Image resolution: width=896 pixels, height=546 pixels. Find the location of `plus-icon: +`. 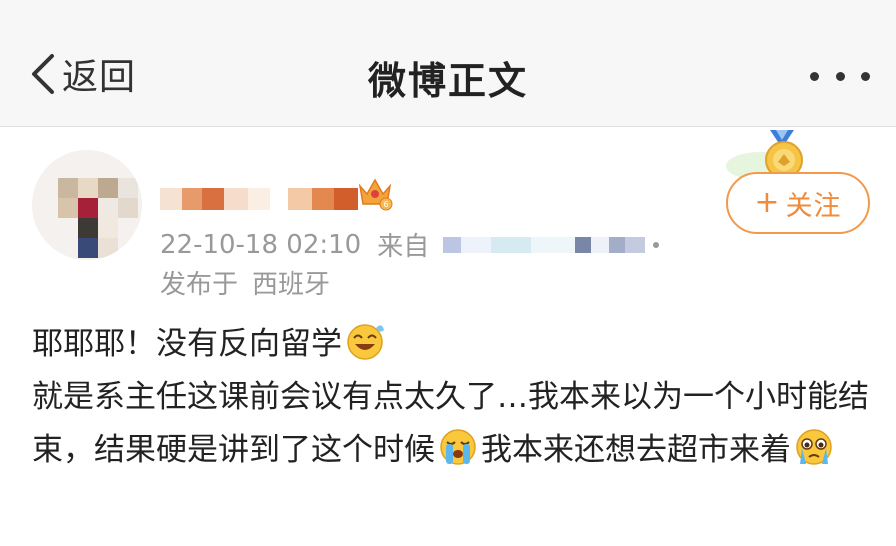

plus-icon: + is located at coordinates (767, 202).